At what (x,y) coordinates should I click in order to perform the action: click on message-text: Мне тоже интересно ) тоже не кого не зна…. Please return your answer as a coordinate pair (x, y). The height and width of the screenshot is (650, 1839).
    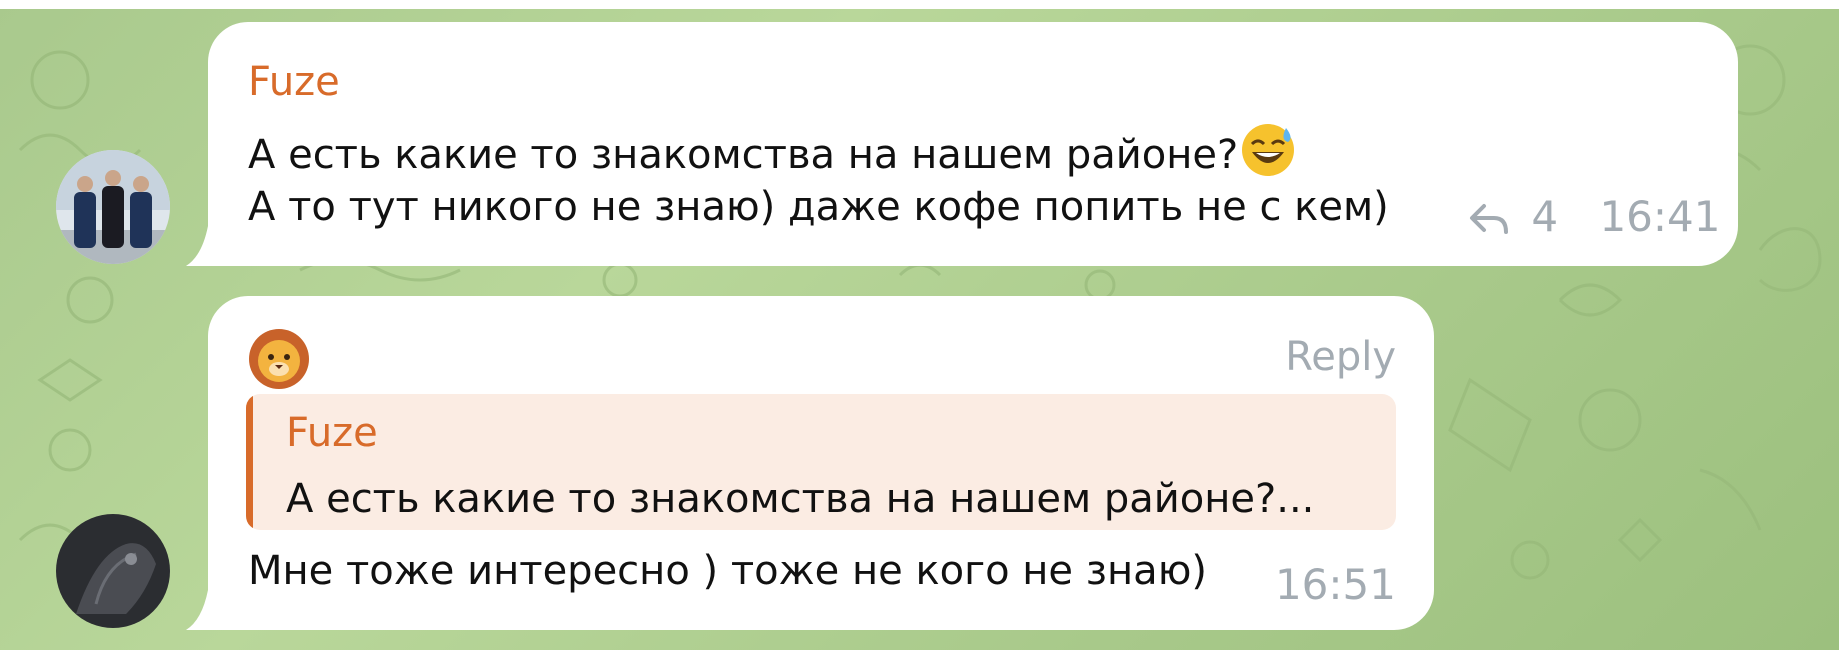
    Looking at the image, I should click on (727, 571).